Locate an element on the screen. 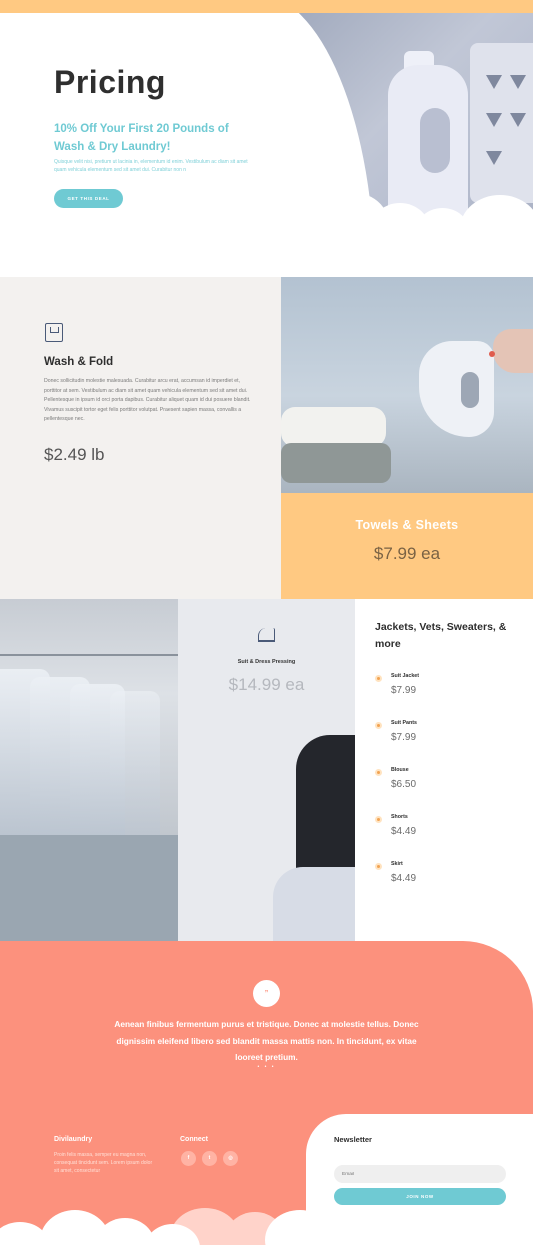 This screenshot has height=1245, width=533. get-deal-button: GET THIS DEAL is located at coordinates (88, 198).